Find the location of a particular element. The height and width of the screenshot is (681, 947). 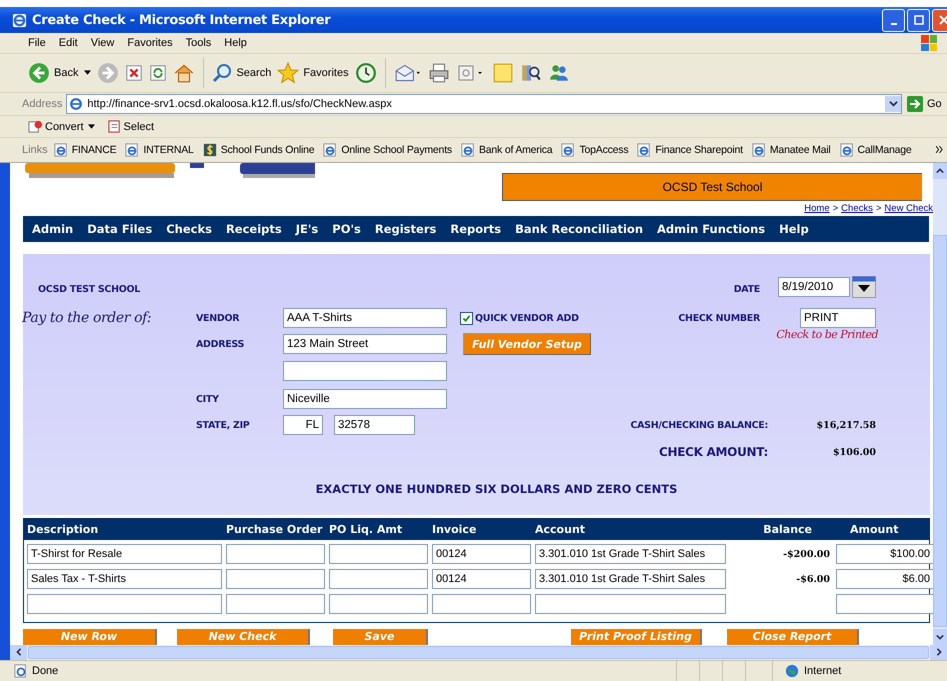

zone-text: Internet is located at coordinates (823, 671).